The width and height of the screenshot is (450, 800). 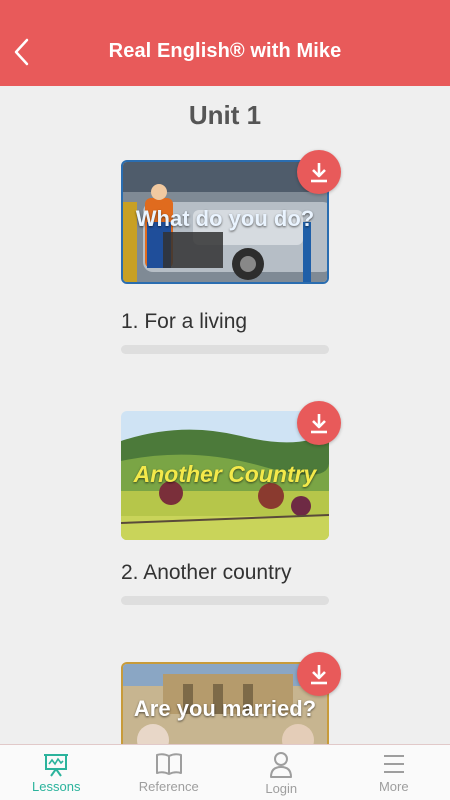 What do you see at coordinates (56, 786) in the screenshot?
I see `nav-label: Lessons` at bounding box center [56, 786].